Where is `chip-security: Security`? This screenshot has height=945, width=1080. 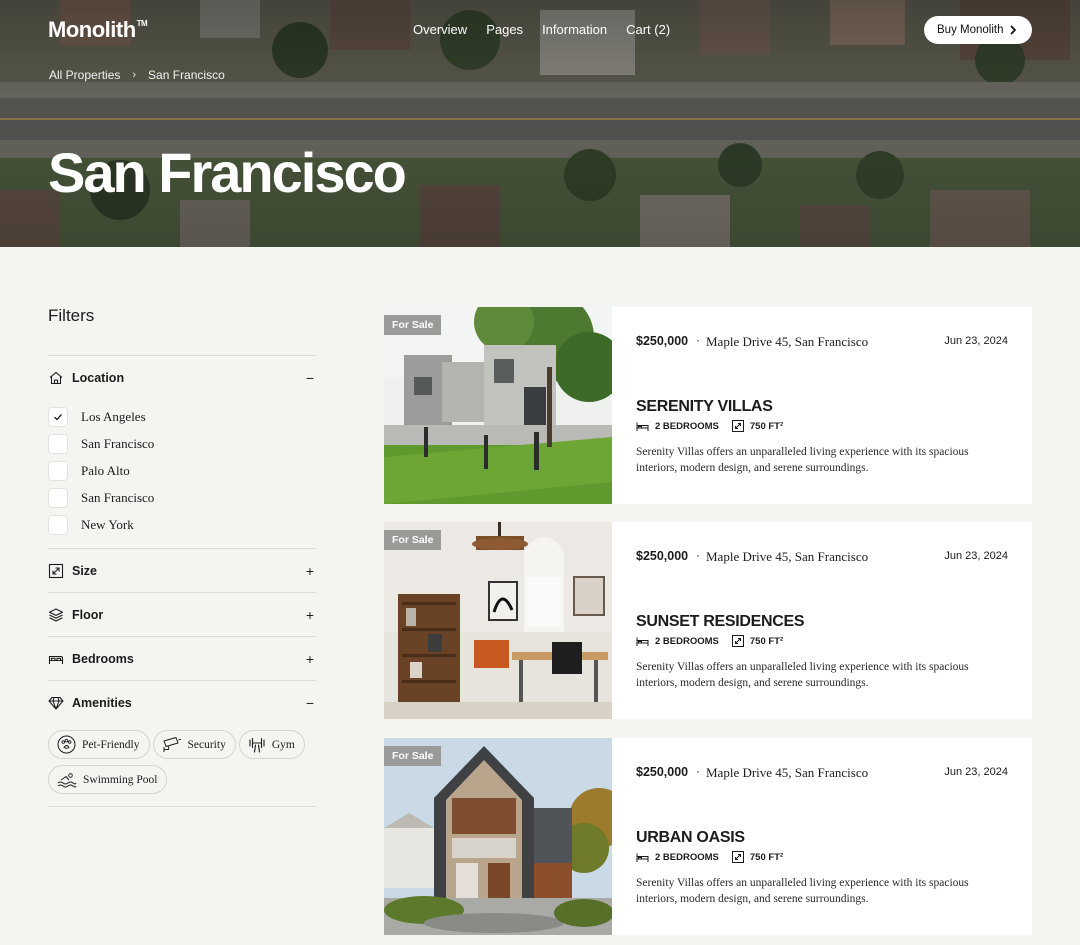
chip-security: Security is located at coordinates (194, 744).